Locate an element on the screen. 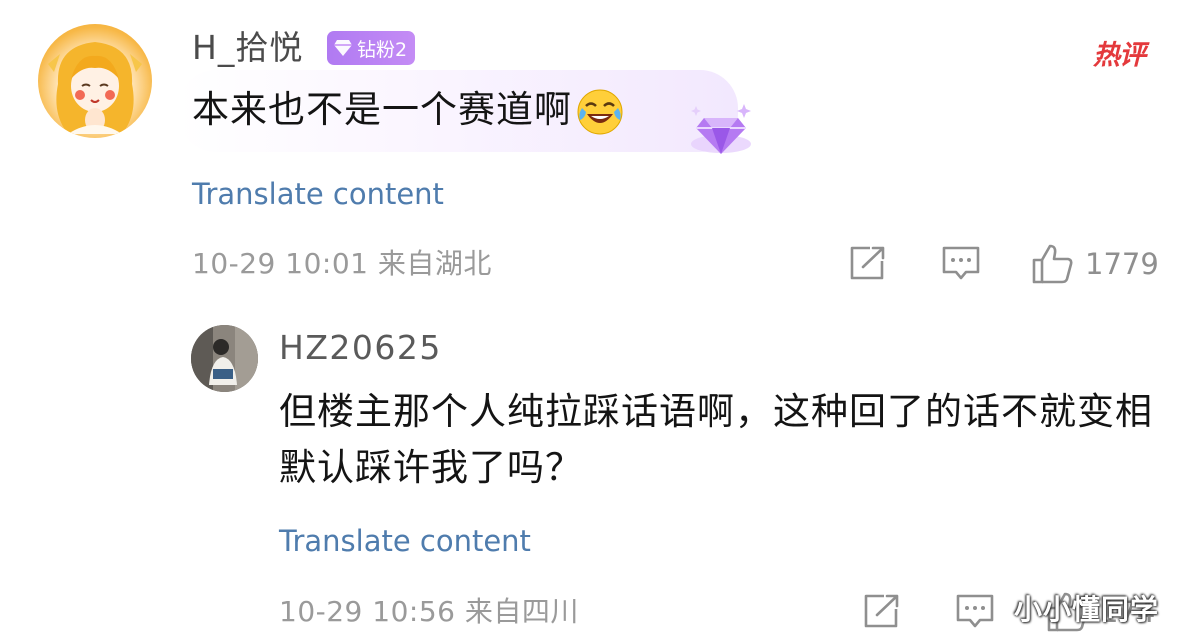  reply-share-button is located at coordinates (881, 611).